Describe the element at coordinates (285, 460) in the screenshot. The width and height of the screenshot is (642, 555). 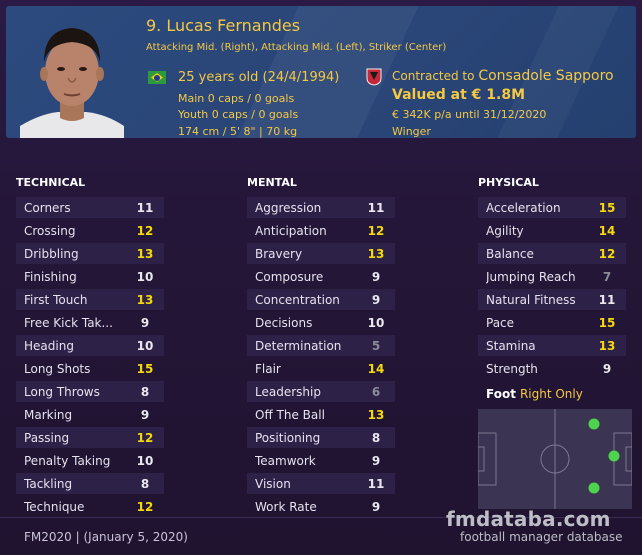
I see `attribute-name: Teamwork` at that location.